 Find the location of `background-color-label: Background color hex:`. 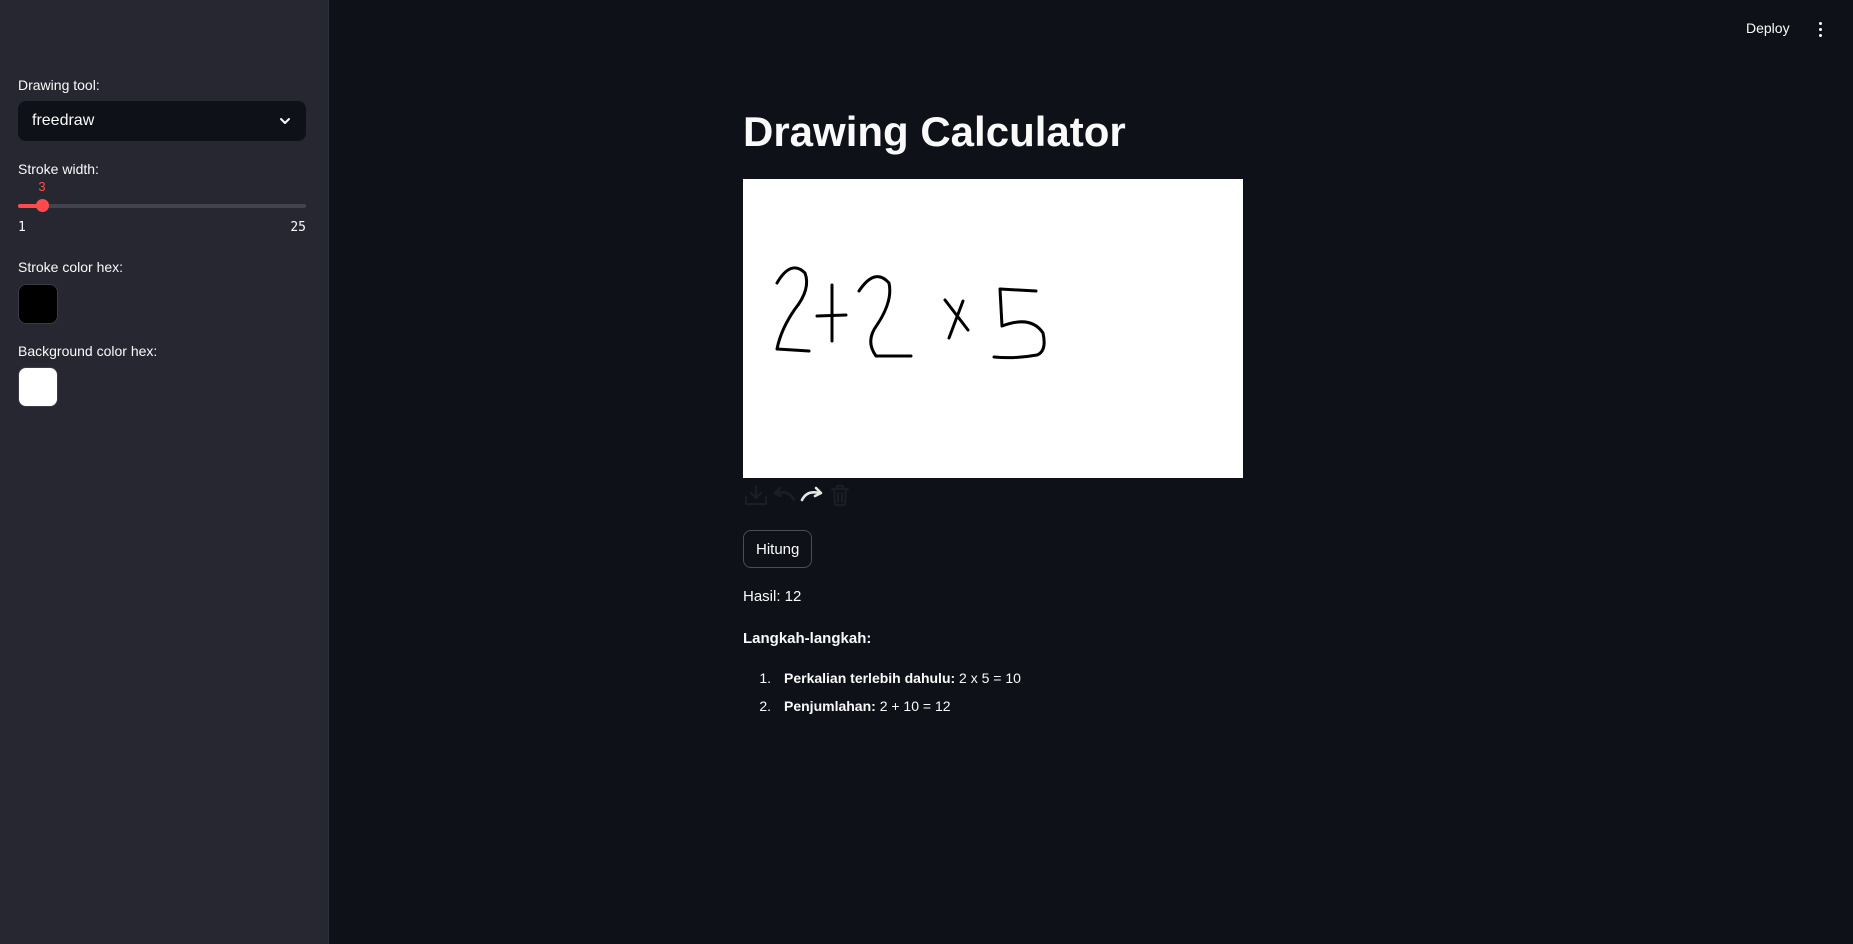

background-color-label: Background color hex: is located at coordinates (88, 351).